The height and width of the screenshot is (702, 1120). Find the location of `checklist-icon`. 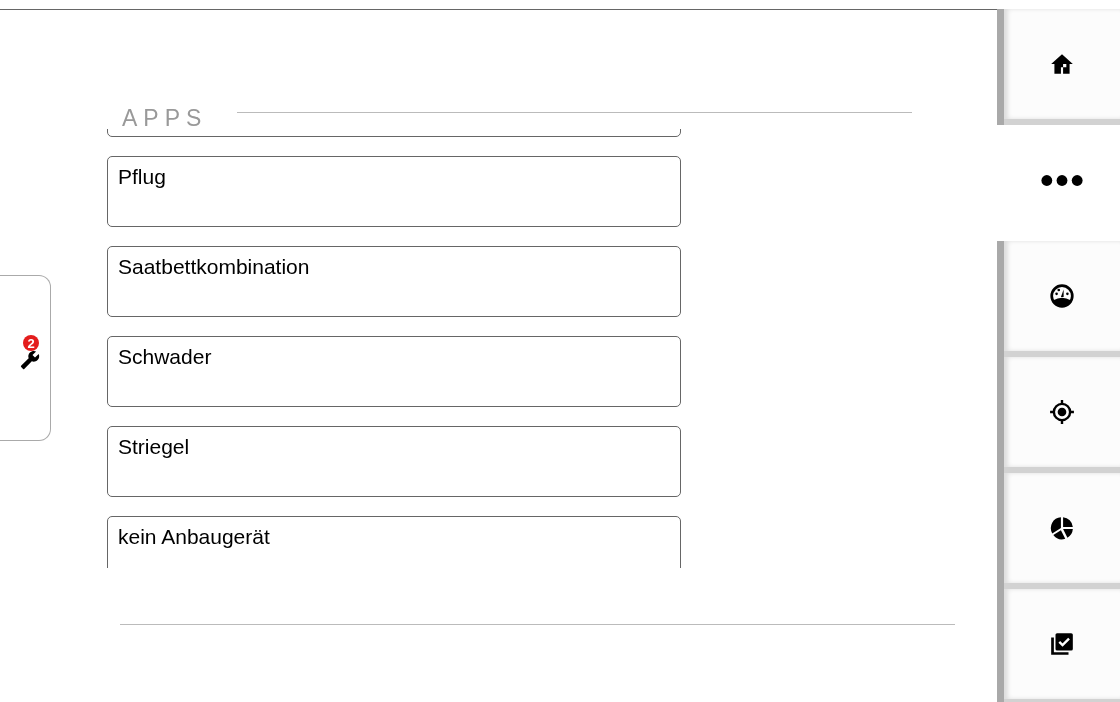

checklist-icon is located at coordinates (1062, 644).